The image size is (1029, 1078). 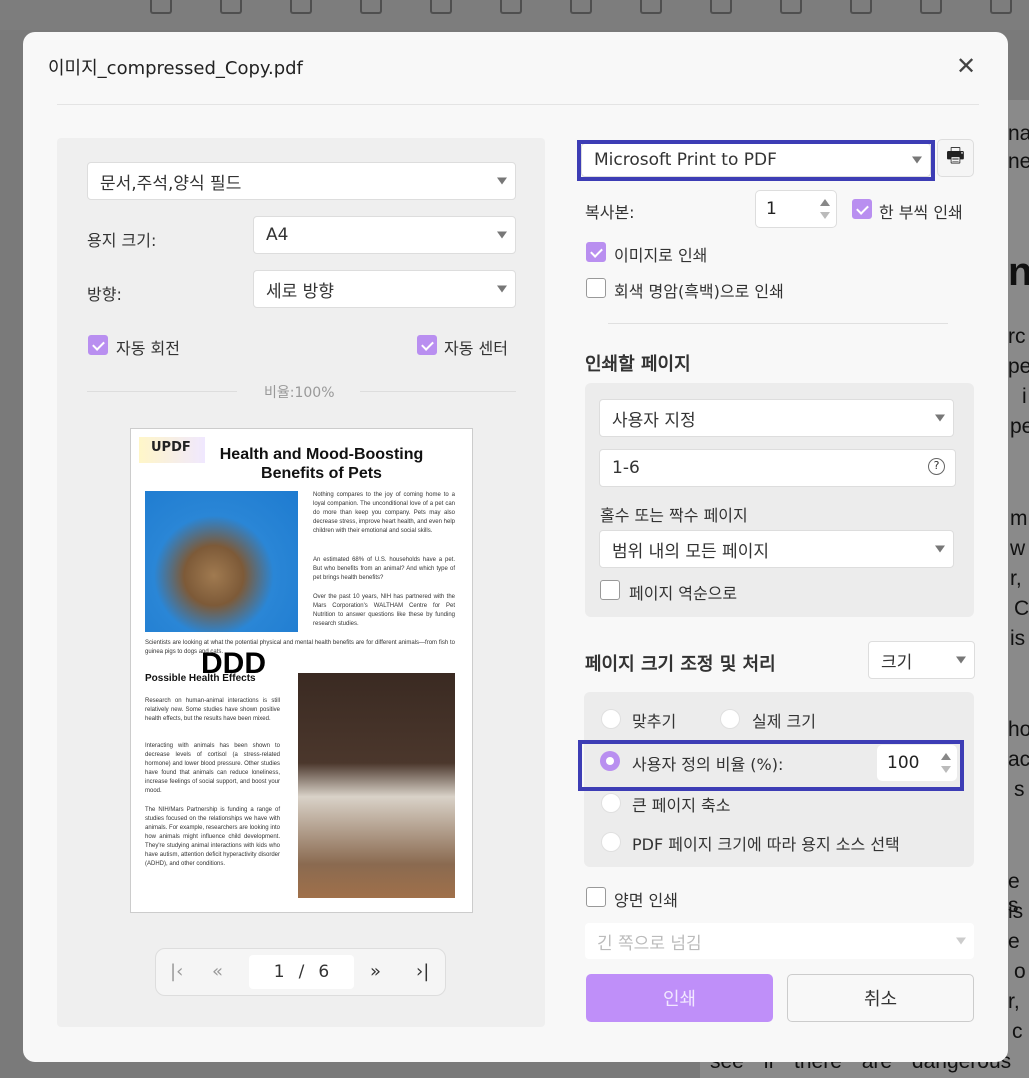 What do you see at coordinates (321, 473) in the screenshot?
I see `preview-title-line: Benefits of Pets` at bounding box center [321, 473].